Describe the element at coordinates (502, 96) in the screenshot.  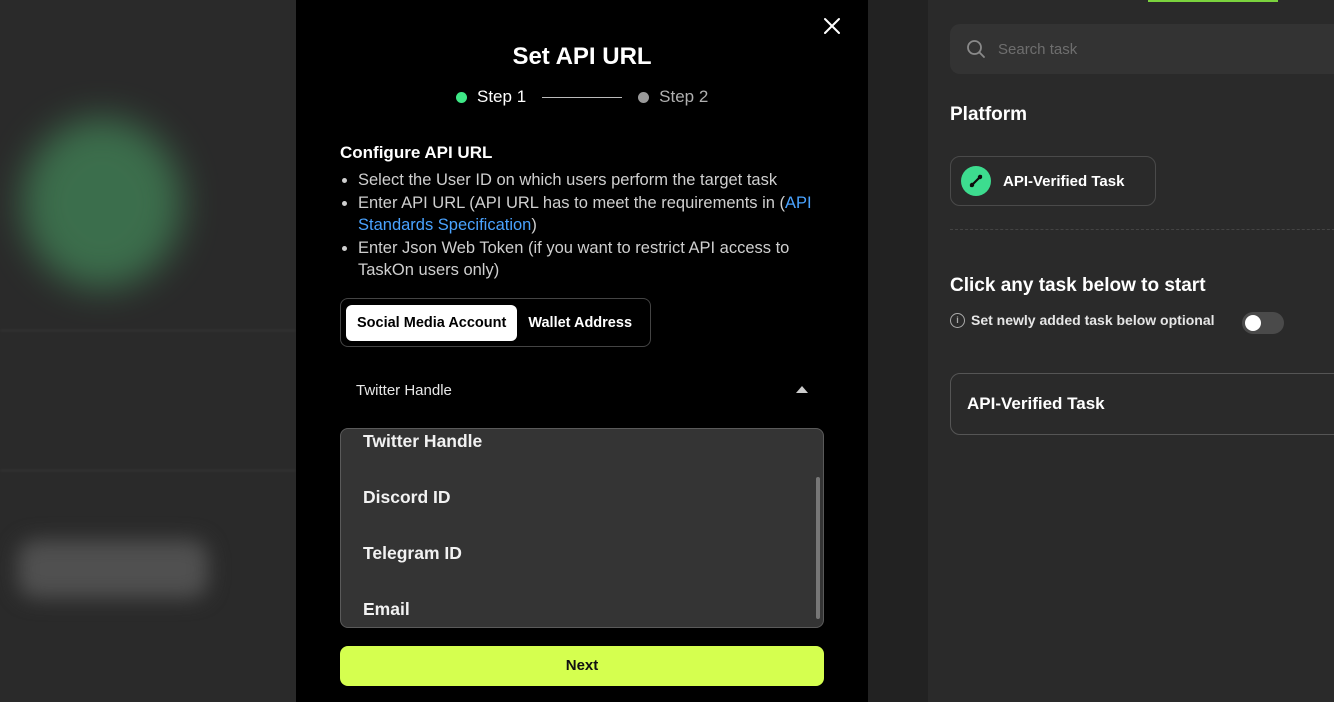
I see `step-1-label: Step 1` at that location.